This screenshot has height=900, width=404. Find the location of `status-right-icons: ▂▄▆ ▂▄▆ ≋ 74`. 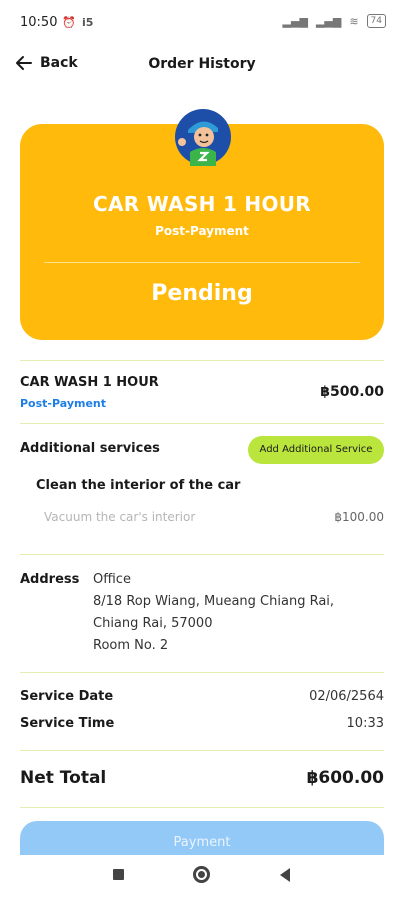

status-right-icons: ▂▄▆ ▂▄▆ ≋ 74 is located at coordinates (334, 21).